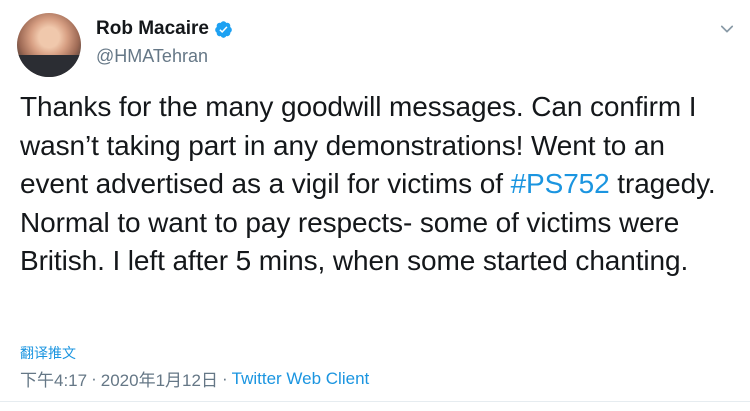 This screenshot has width=750, height=411. I want to click on avatar, so click(49, 45).